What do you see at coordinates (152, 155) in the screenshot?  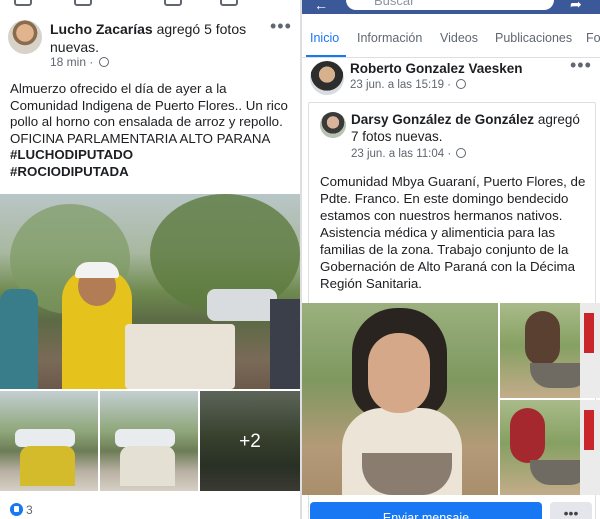 I see `hashtag-link: #LUCHODIPUTADO` at bounding box center [152, 155].